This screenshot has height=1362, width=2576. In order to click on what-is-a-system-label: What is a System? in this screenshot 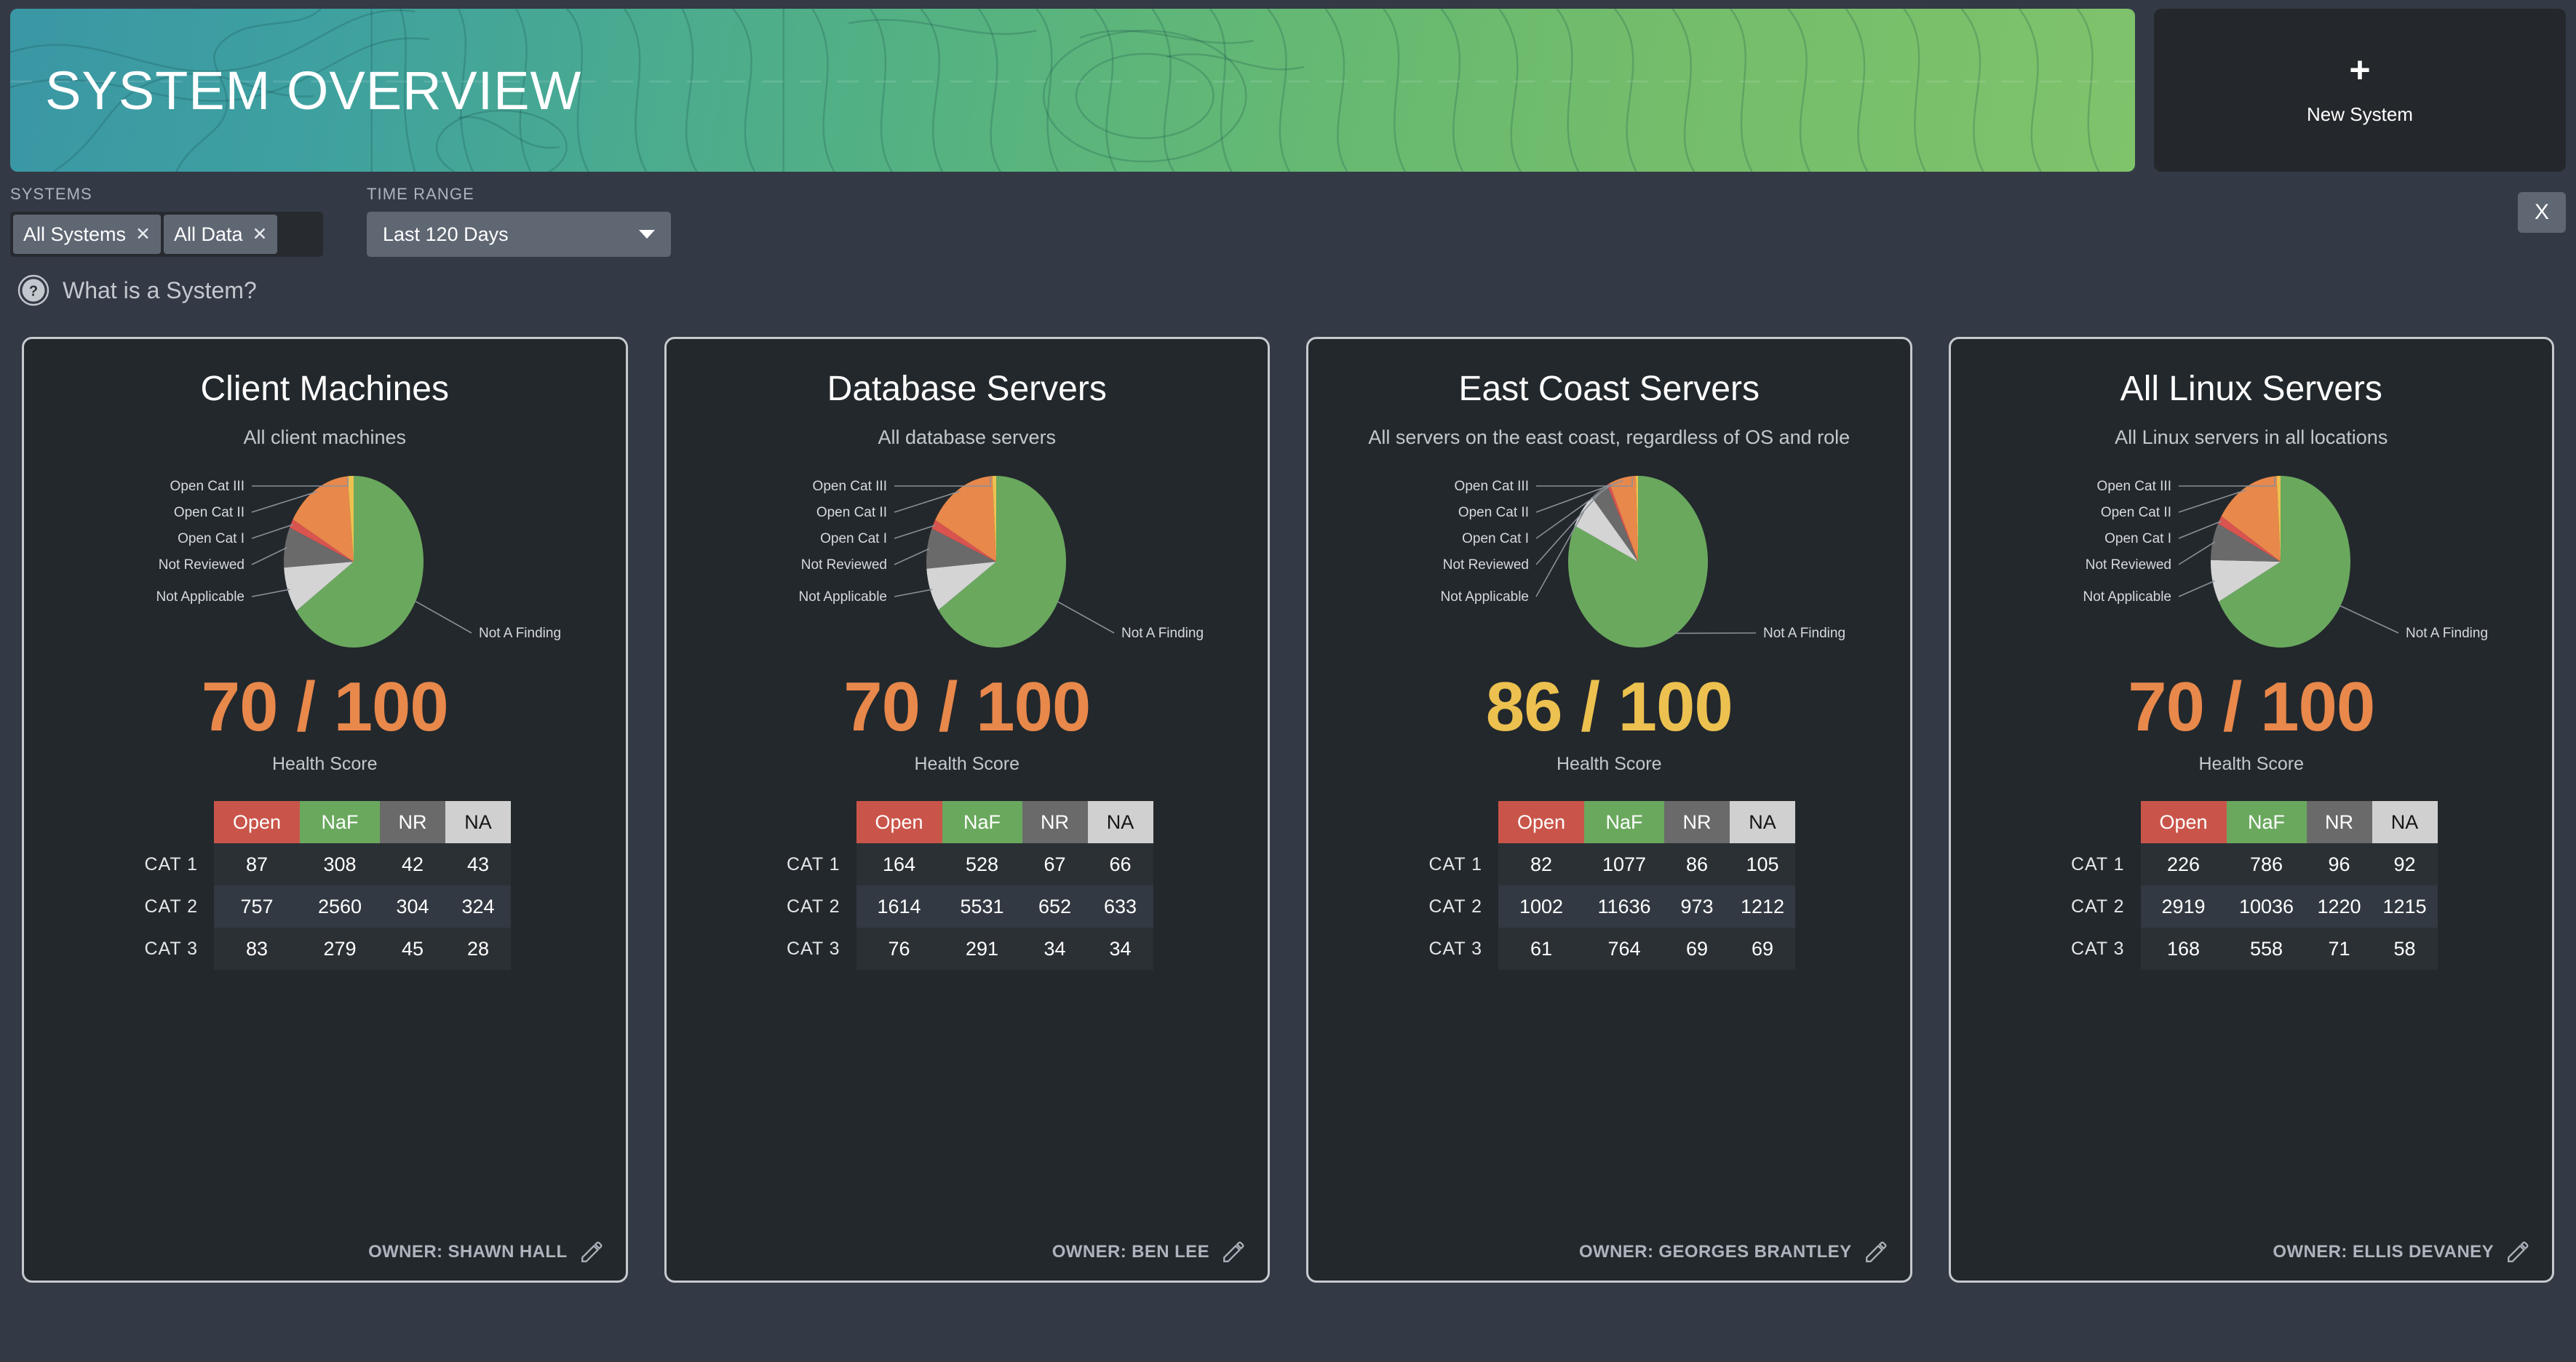, I will do `click(160, 289)`.